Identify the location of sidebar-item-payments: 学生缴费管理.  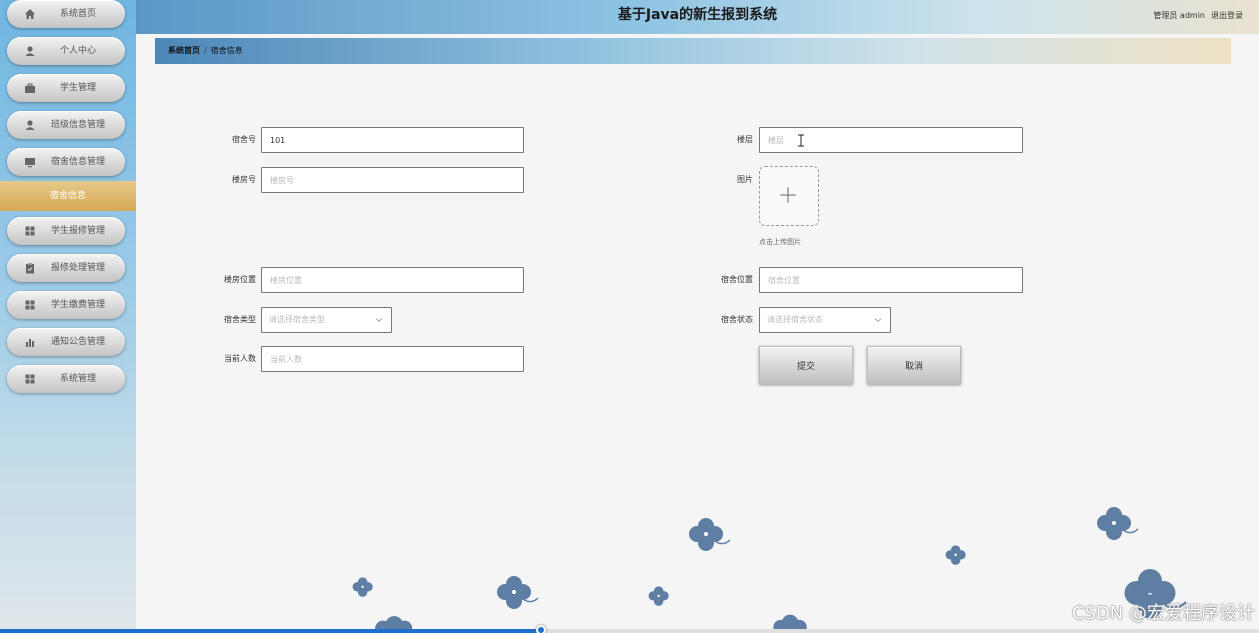
(66, 305).